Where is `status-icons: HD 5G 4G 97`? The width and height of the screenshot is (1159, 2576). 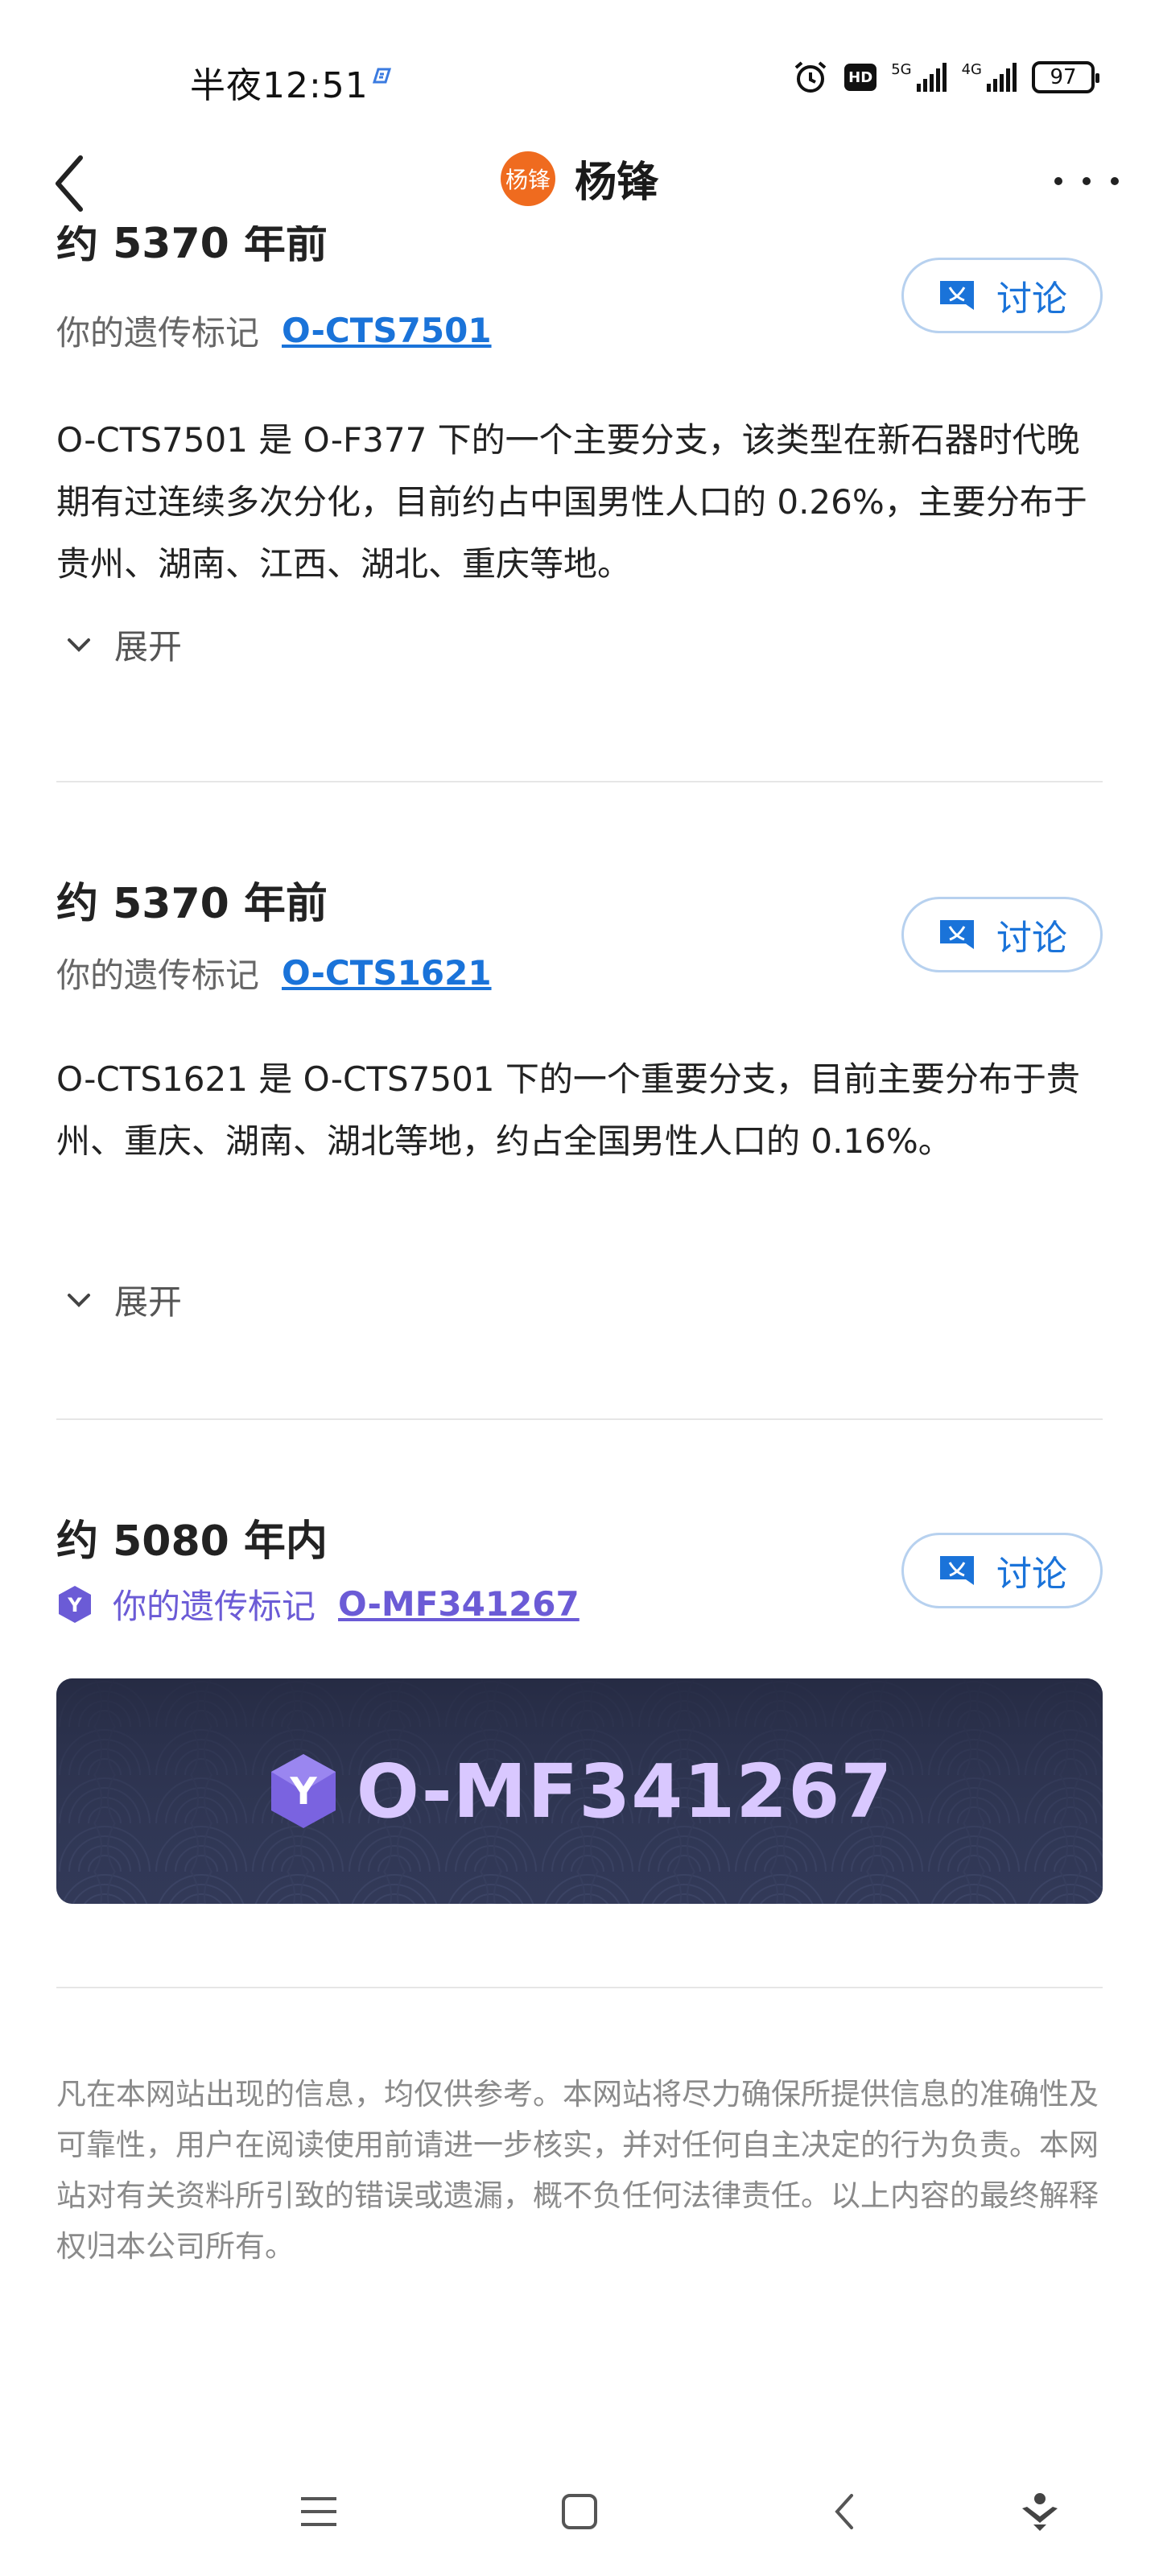
status-icons: HD 5G 4G 97 is located at coordinates (945, 77).